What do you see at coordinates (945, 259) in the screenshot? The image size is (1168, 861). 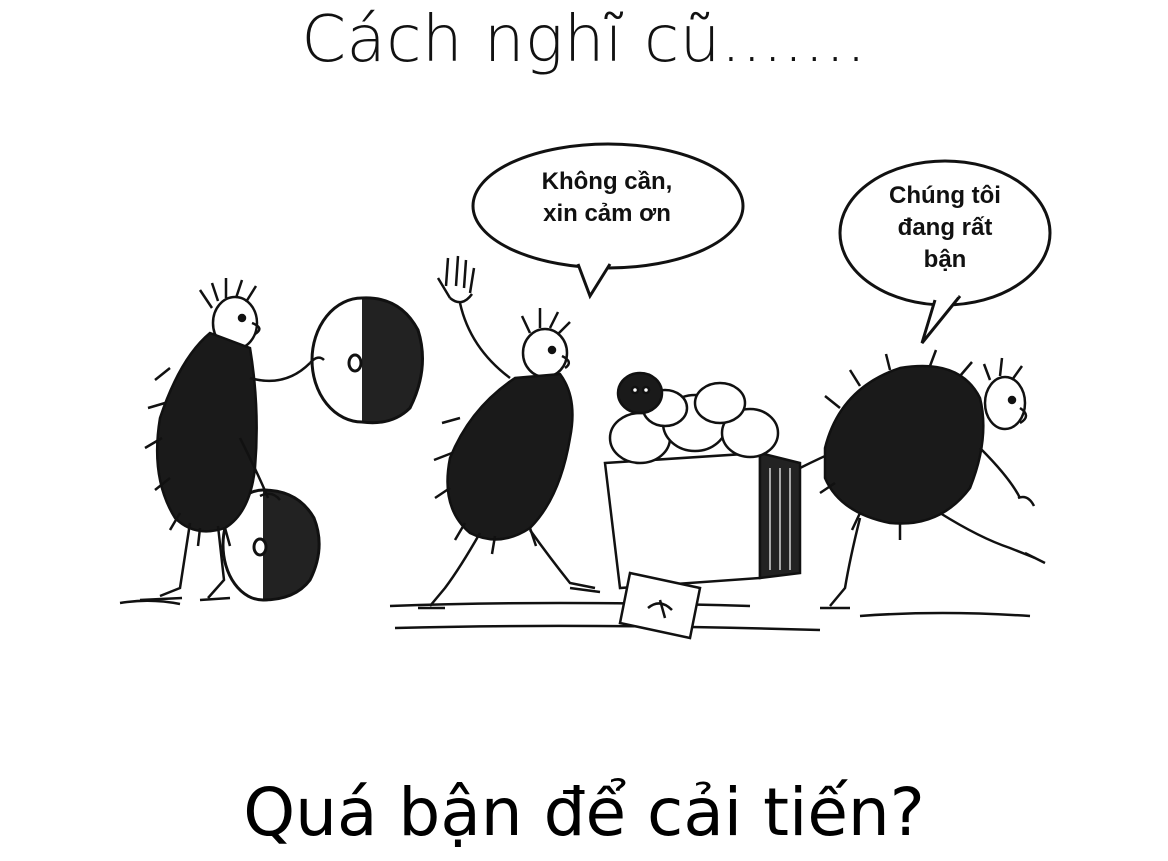 I see `bubble-line: bận` at bounding box center [945, 259].